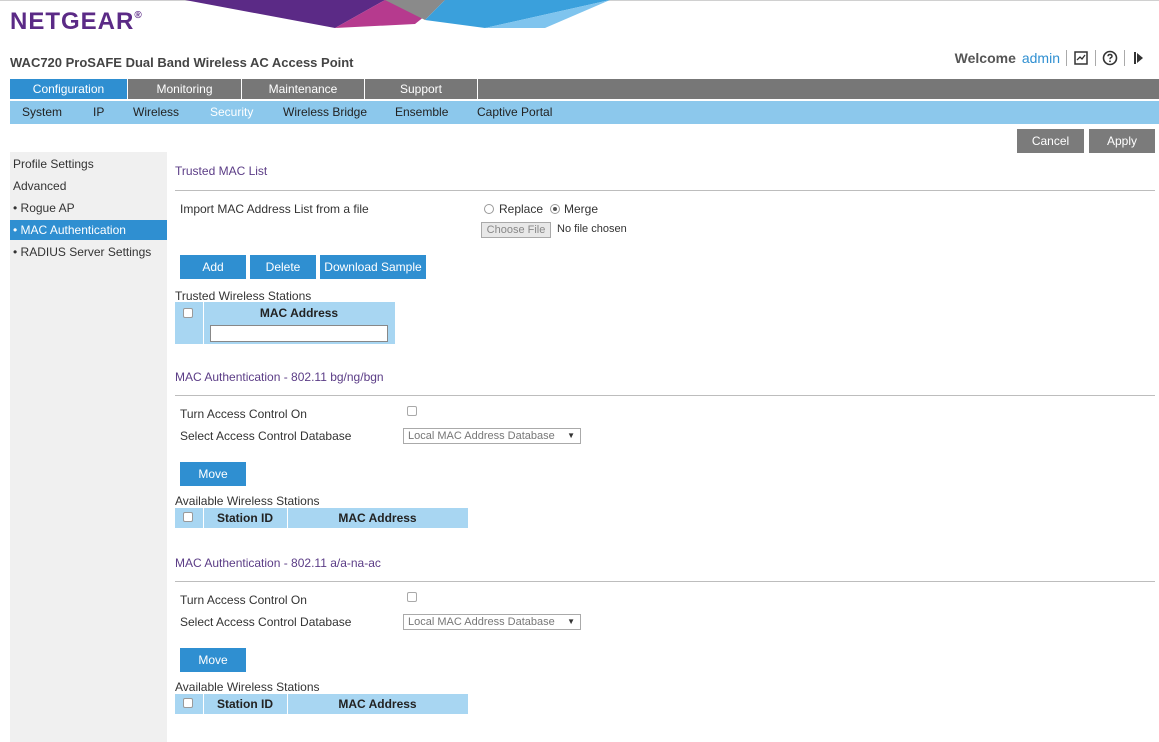 This screenshot has width=1159, height=742. I want to click on ac-database-value: Local MAC Address Database, so click(481, 622).